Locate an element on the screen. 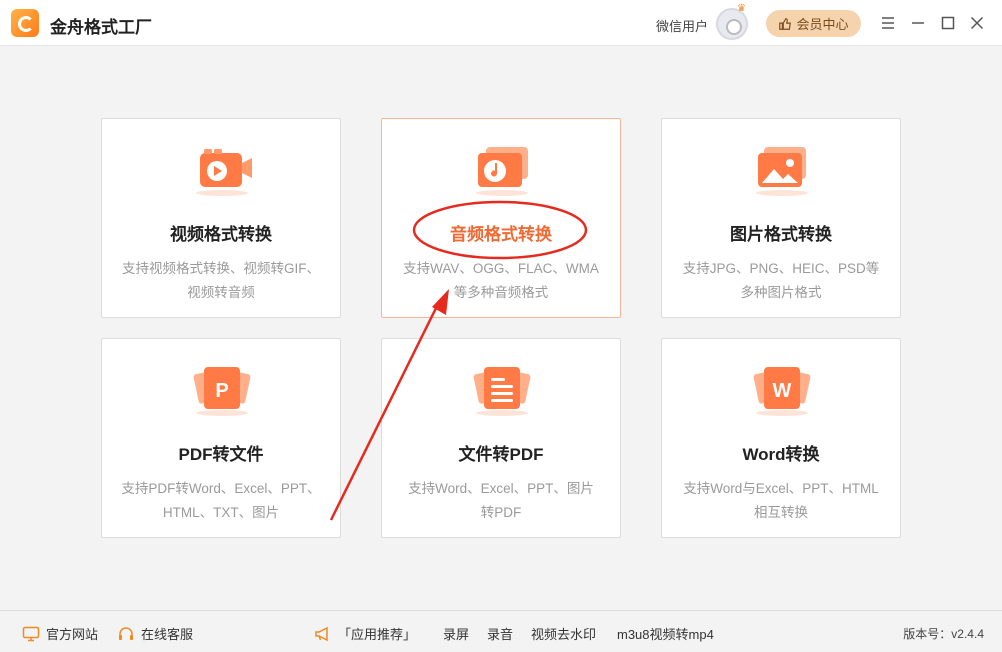 This screenshot has width=1002, height=652. minimize-icon is located at coordinates (918, 23).